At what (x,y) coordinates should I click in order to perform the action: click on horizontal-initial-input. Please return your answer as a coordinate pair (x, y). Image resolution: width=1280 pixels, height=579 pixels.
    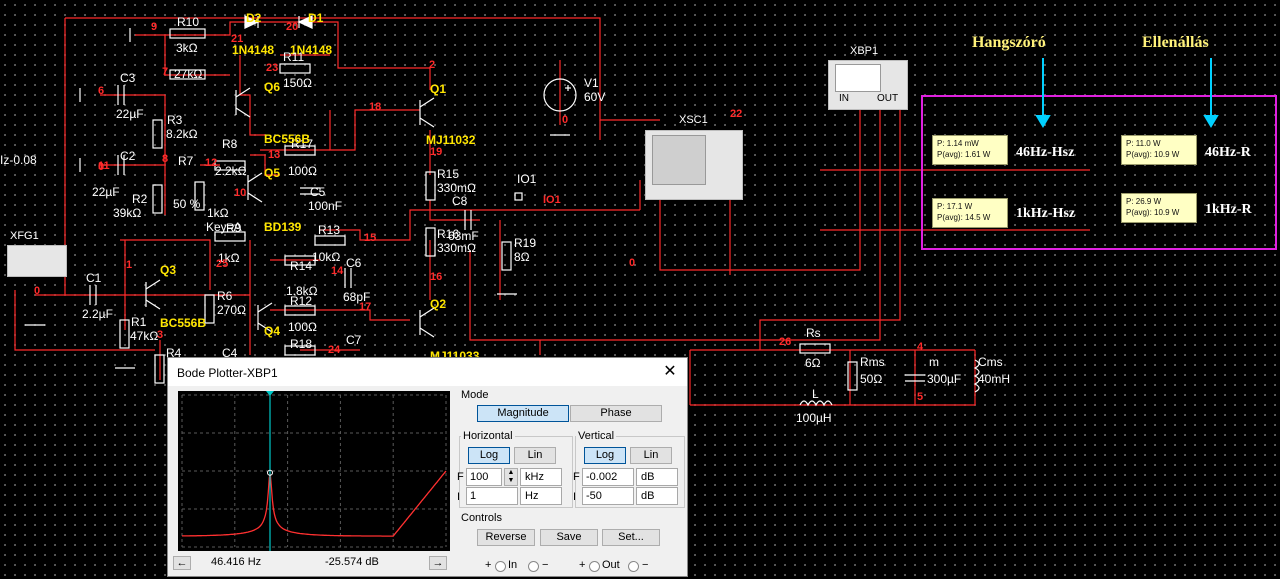
    Looking at the image, I should click on (492, 496).